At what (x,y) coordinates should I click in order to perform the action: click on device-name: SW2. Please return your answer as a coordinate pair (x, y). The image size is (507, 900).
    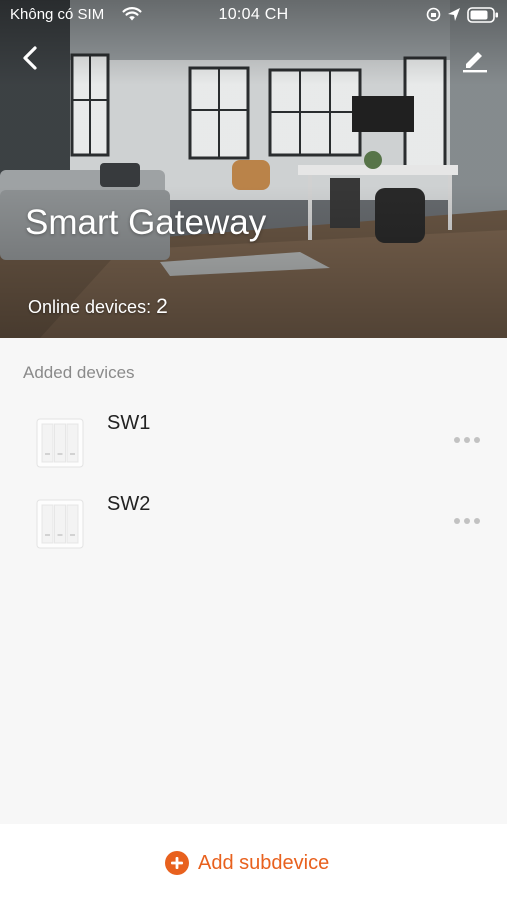
    Looking at the image, I should click on (129, 504).